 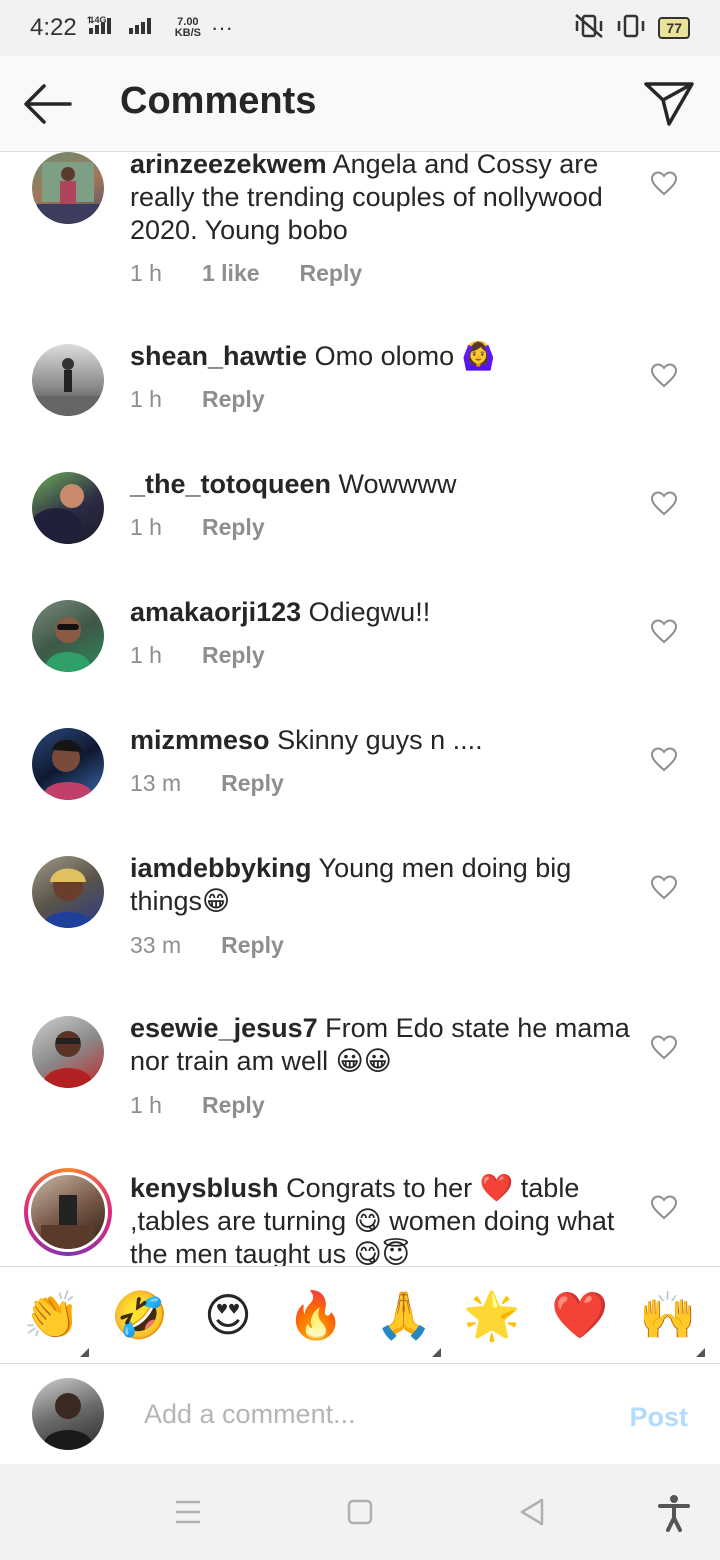 What do you see at coordinates (126, 28) in the screenshot?
I see `signal-icon: ⇅4G` at bounding box center [126, 28].